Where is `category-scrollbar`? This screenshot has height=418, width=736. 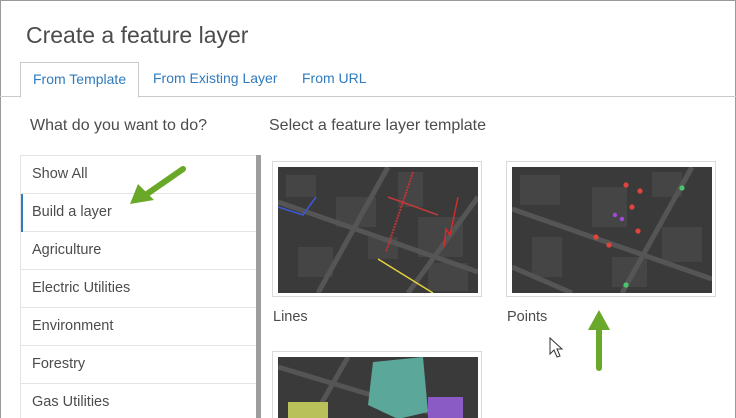 category-scrollbar is located at coordinates (258, 286).